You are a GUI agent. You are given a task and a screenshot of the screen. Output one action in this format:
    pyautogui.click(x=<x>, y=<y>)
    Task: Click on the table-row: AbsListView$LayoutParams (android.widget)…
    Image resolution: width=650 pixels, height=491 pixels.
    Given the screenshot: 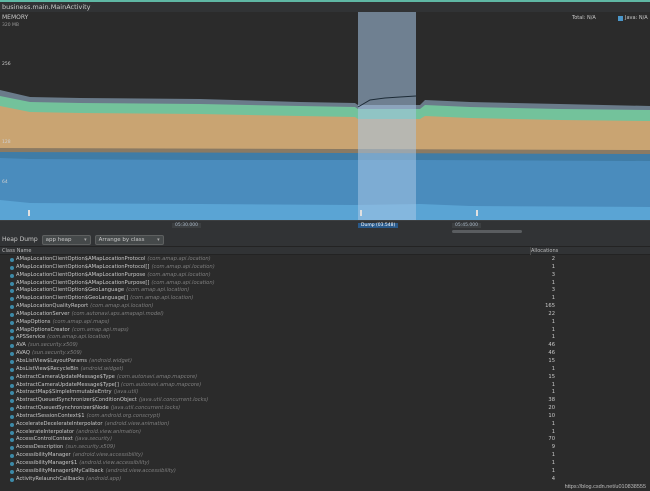 What is the action you would take?
    pyautogui.click(x=325, y=362)
    